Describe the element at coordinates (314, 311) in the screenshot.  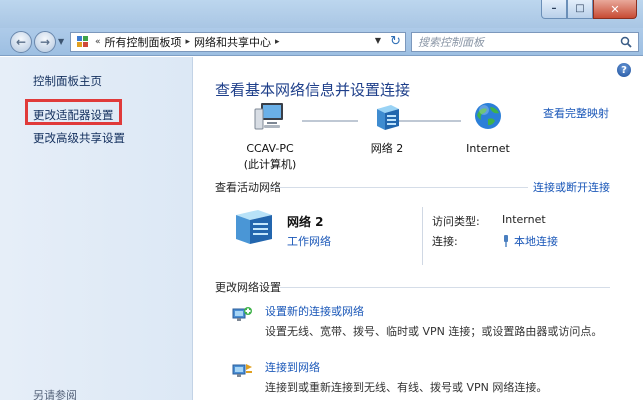
I see `setup-connection-link: 设置新的连接或网络` at that location.